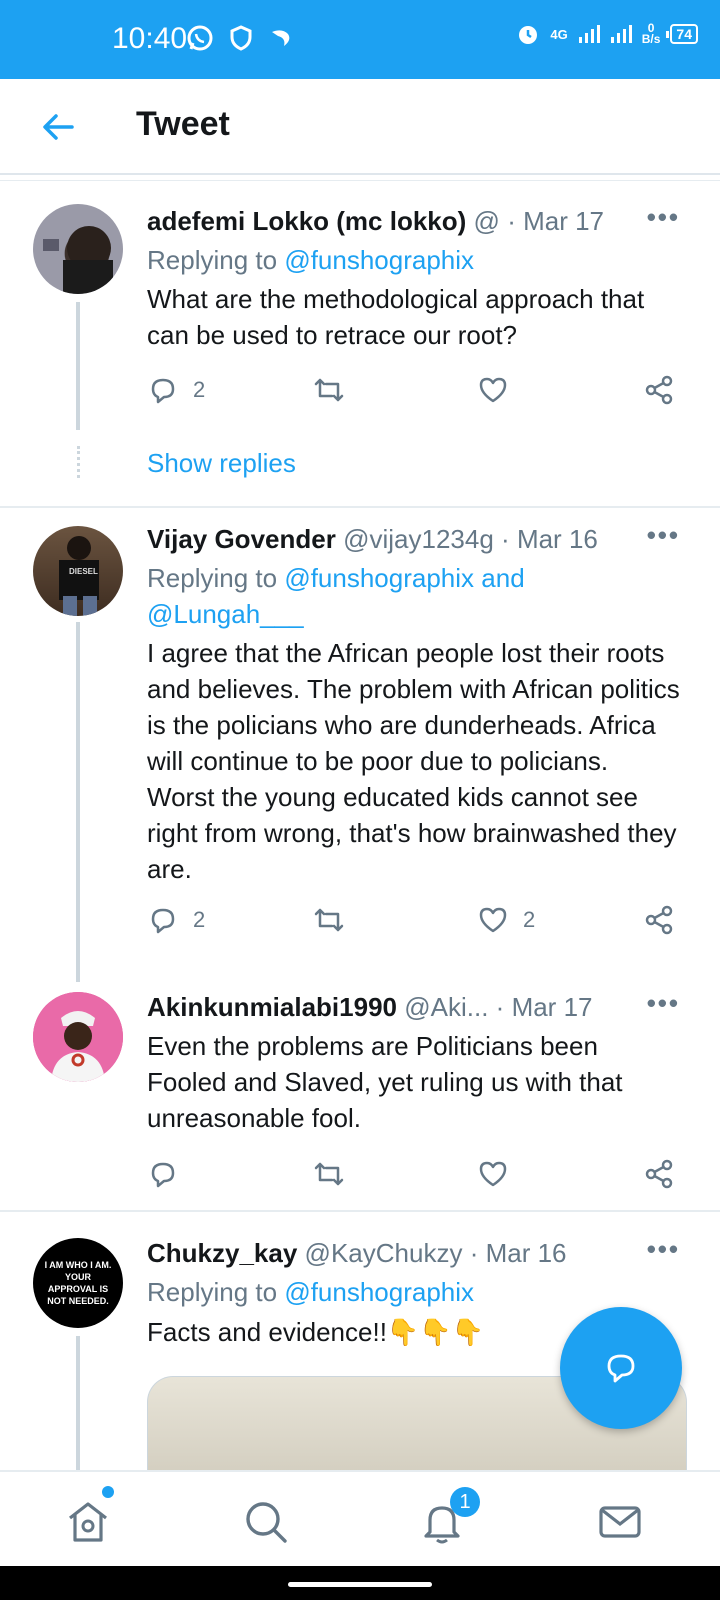 This screenshot has width=720, height=1600. Describe the element at coordinates (222, 1253) in the screenshot. I see `display-name: Chukzy_kay` at that location.